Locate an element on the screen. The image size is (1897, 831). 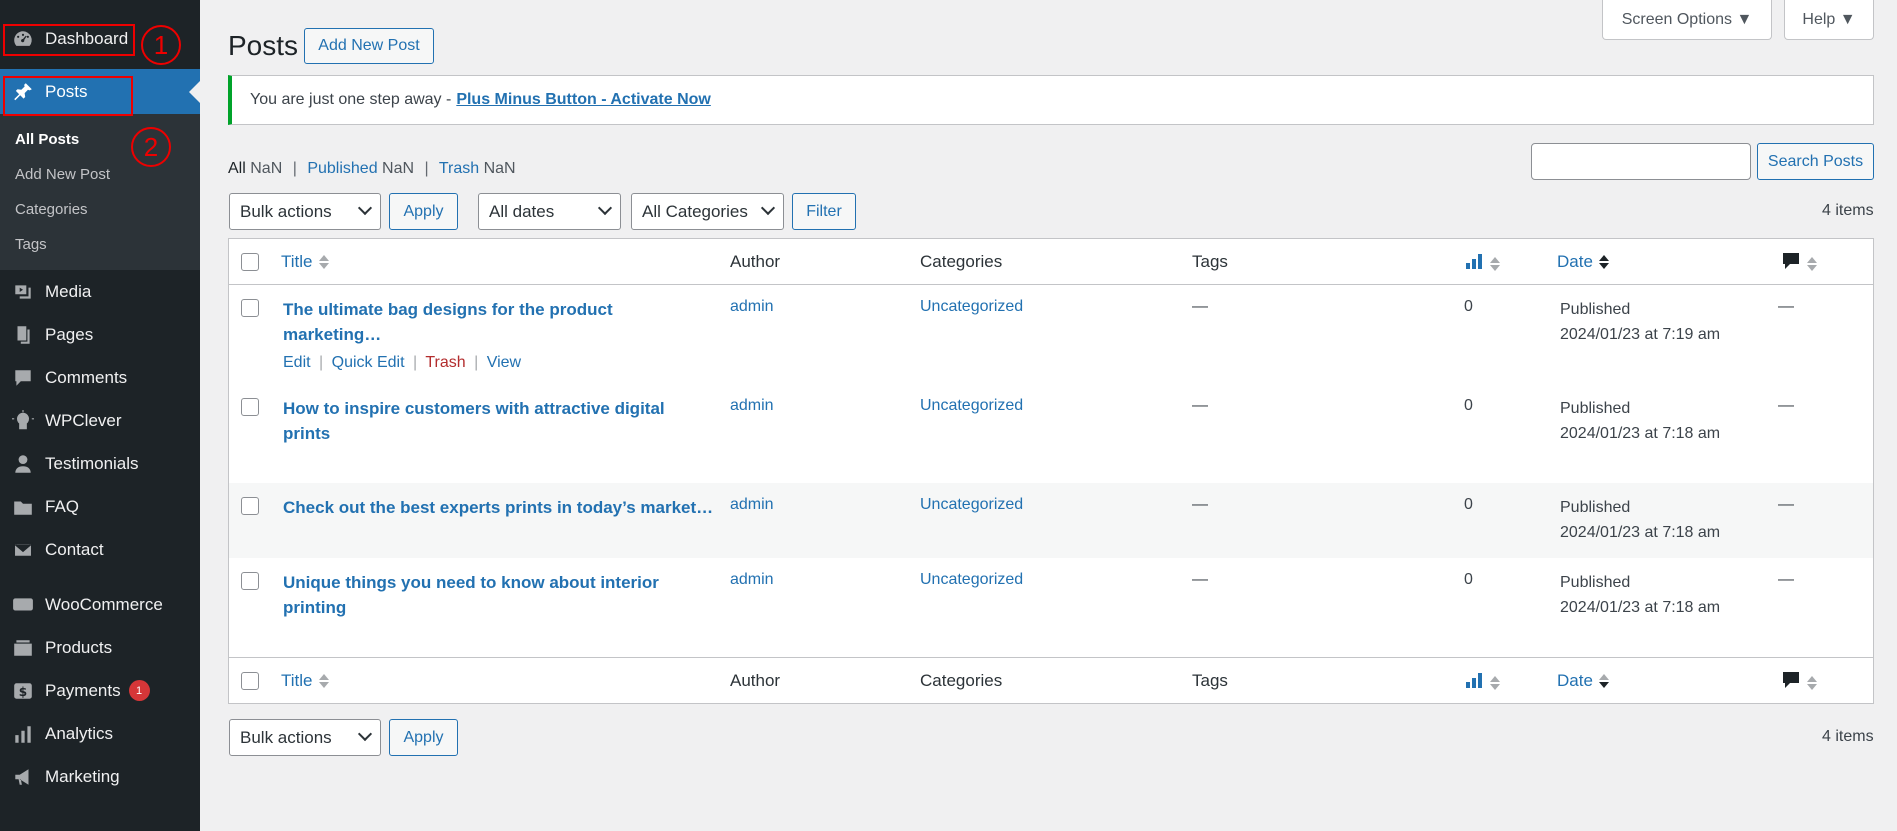
views-bar-icon is located at coordinates (1474, 263).